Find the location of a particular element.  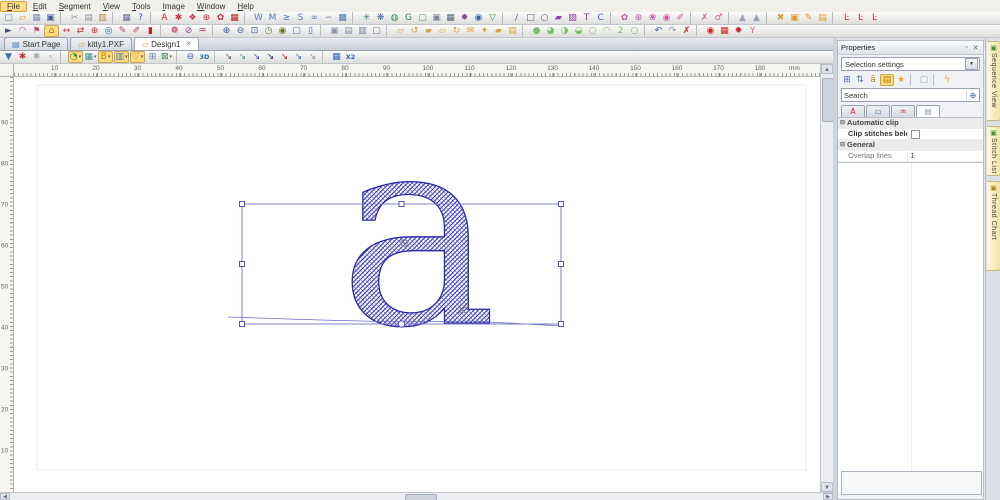

vertical-scrollbar: ▲ ▼ is located at coordinates (827, 278).